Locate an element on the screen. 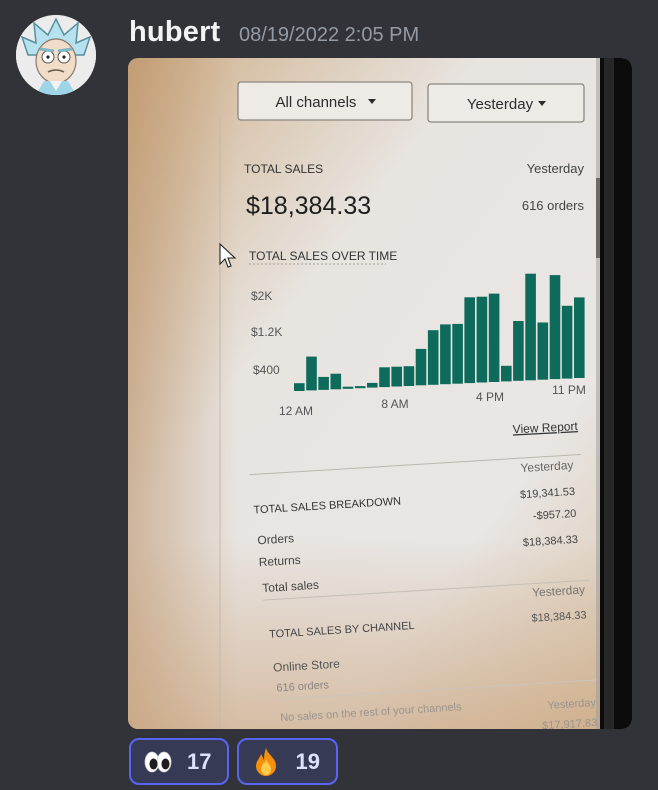 Image resolution: width=658 pixels, height=790 pixels. x-tick-12am: 12 AM is located at coordinates (296, 411).